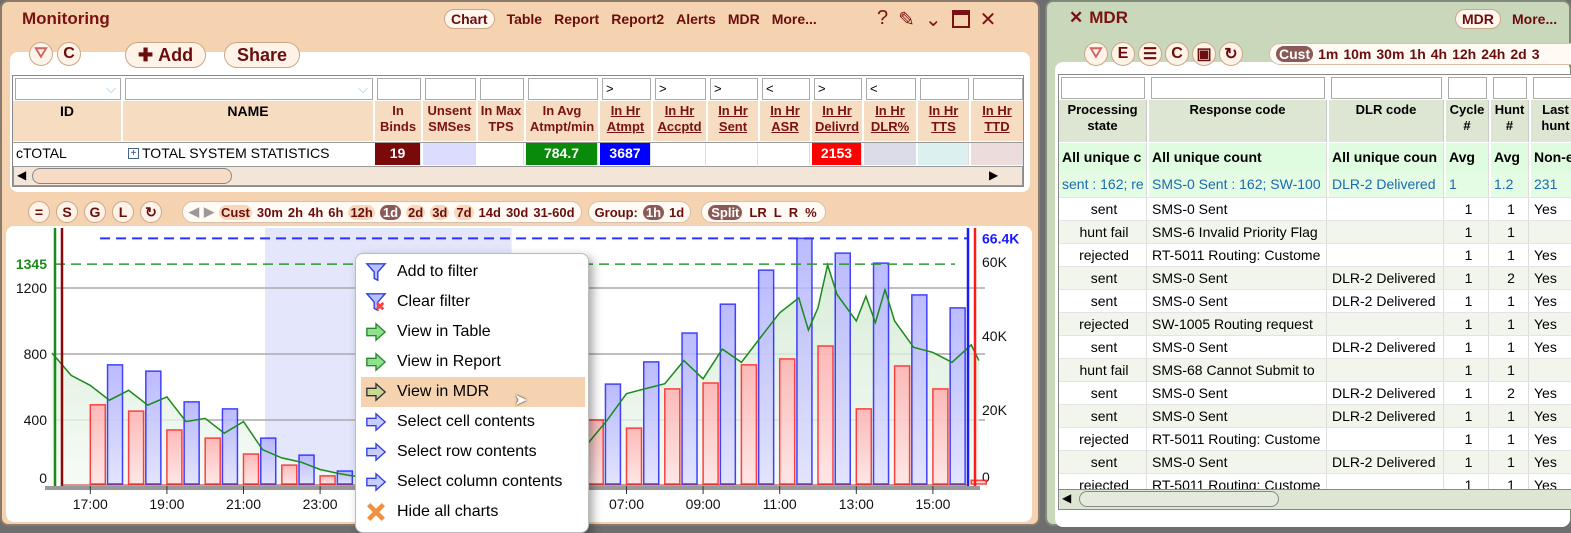 Image resolution: width=1571 pixels, height=533 pixels. What do you see at coordinates (381, 482) in the screenshot?
I see `blue-arrow-icon` at bounding box center [381, 482].